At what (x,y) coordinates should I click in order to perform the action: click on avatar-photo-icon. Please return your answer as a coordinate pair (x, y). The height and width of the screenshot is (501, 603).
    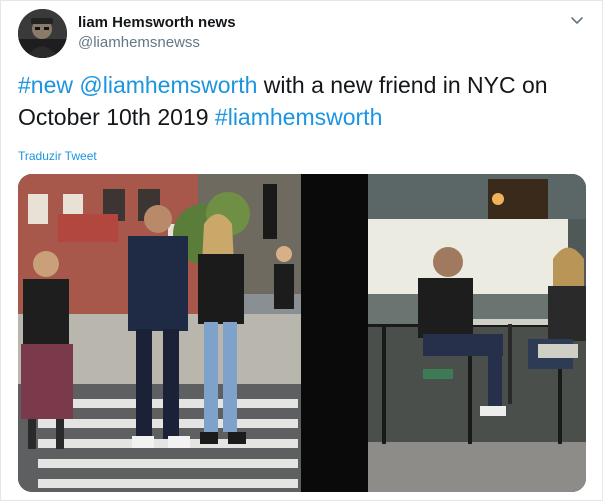
    Looking at the image, I should click on (42, 33).